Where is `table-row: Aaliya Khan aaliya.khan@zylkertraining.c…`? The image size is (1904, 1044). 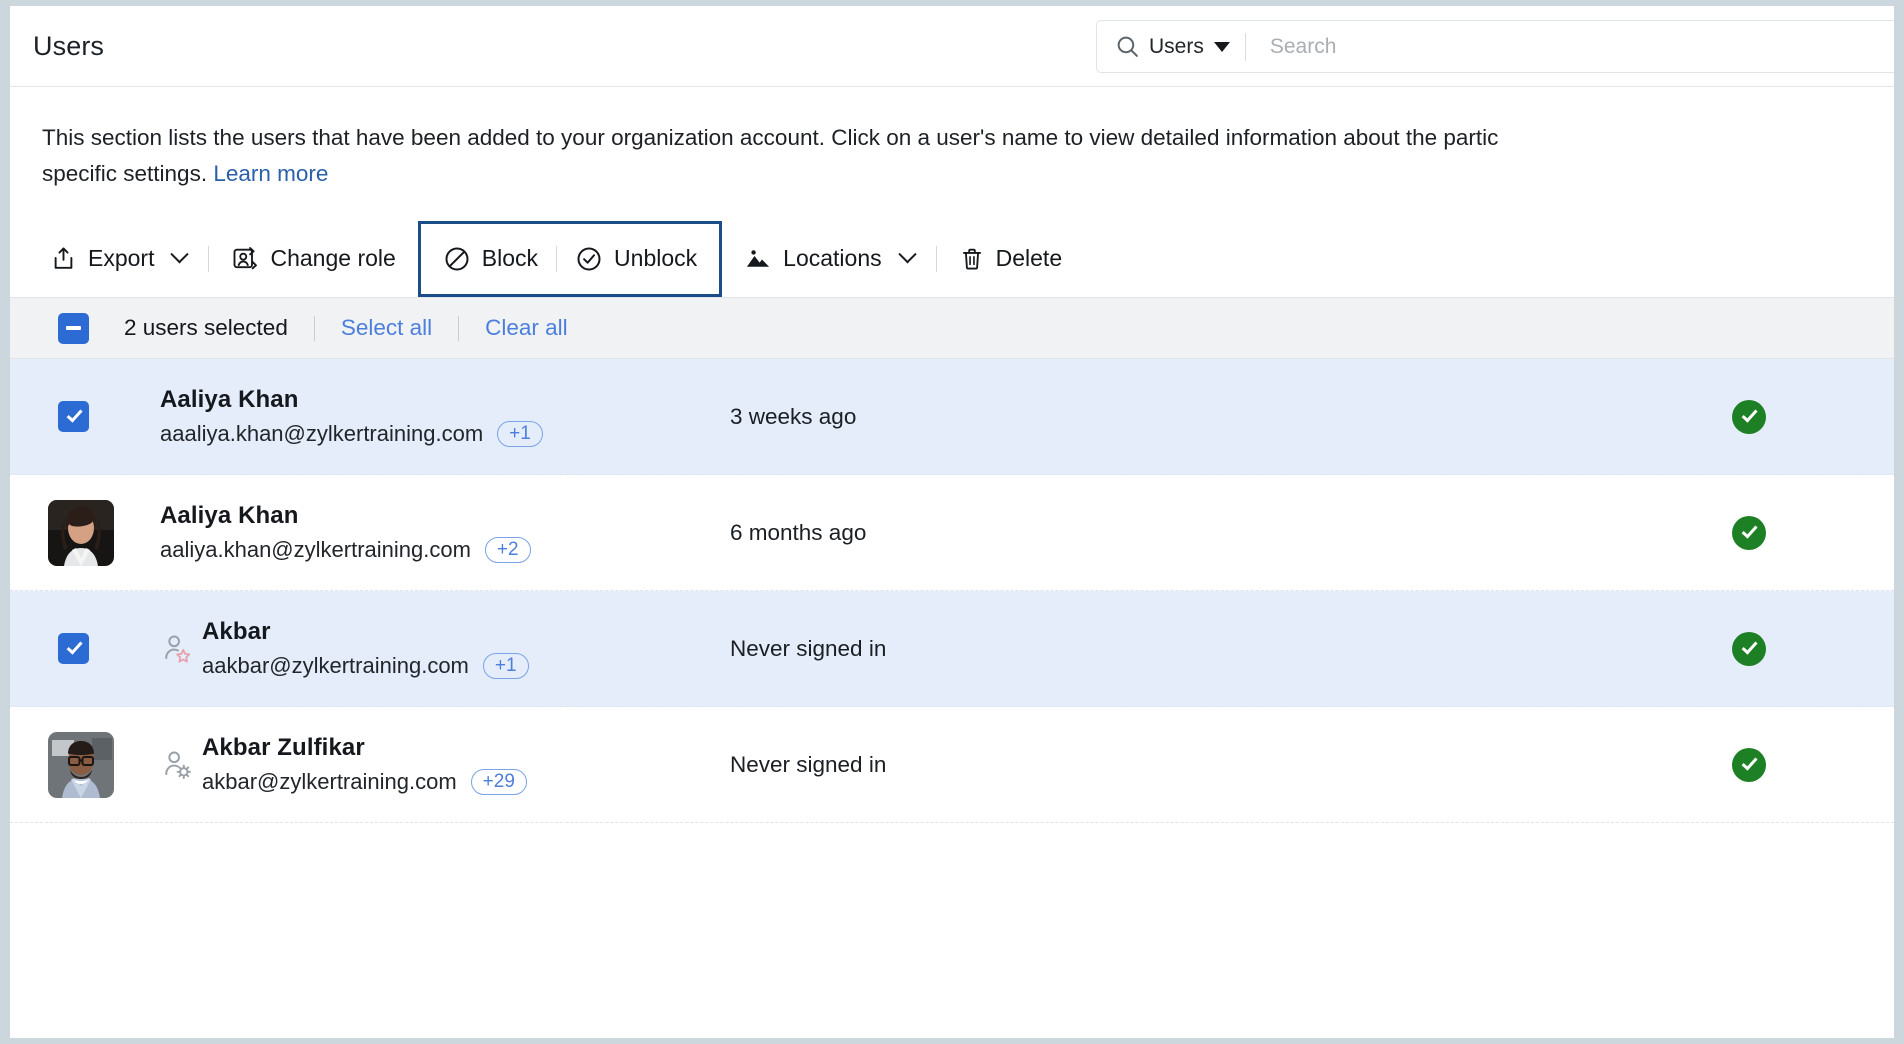
table-row: Aaliya Khan aaliya.khan@zylkertraining.c… is located at coordinates (952, 533).